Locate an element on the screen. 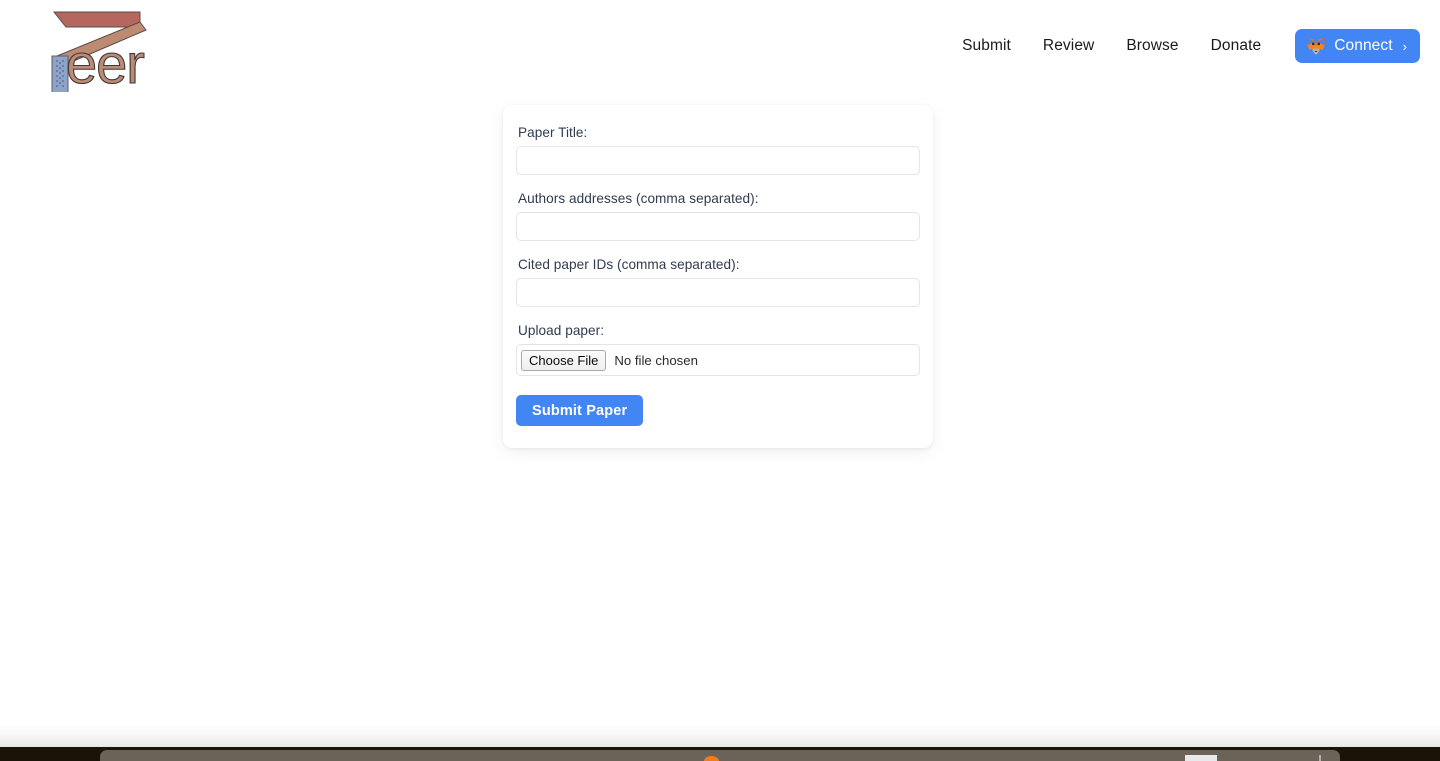  primary-navigation: Submit Review Browse Donate Connect › is located at coordinates (1183, 46).